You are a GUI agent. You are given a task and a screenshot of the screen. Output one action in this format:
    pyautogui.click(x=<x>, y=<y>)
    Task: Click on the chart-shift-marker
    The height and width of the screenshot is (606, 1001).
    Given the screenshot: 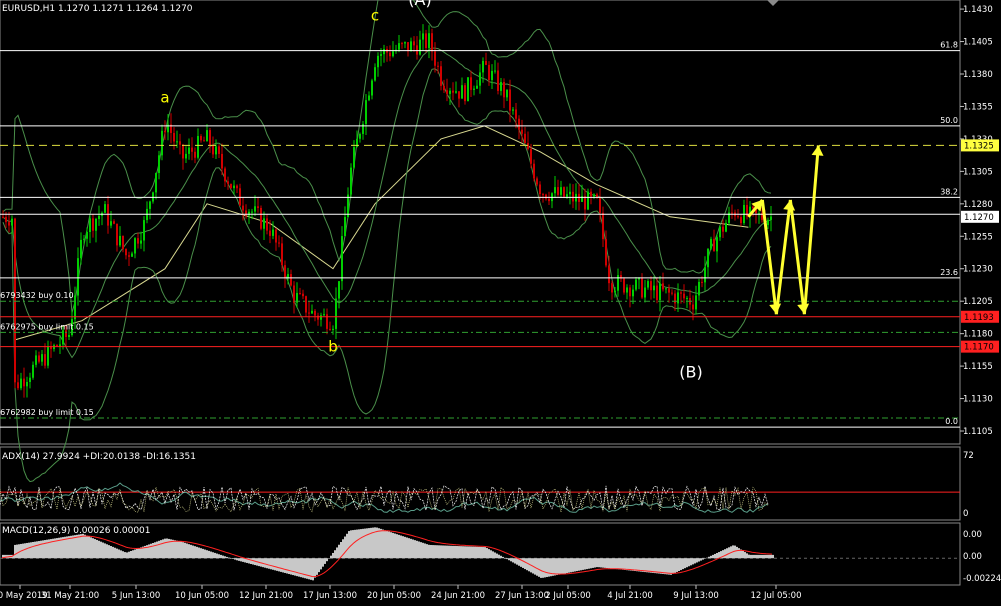 What is the action you would take?
    pyautogui.click(x=773, y=3)
    